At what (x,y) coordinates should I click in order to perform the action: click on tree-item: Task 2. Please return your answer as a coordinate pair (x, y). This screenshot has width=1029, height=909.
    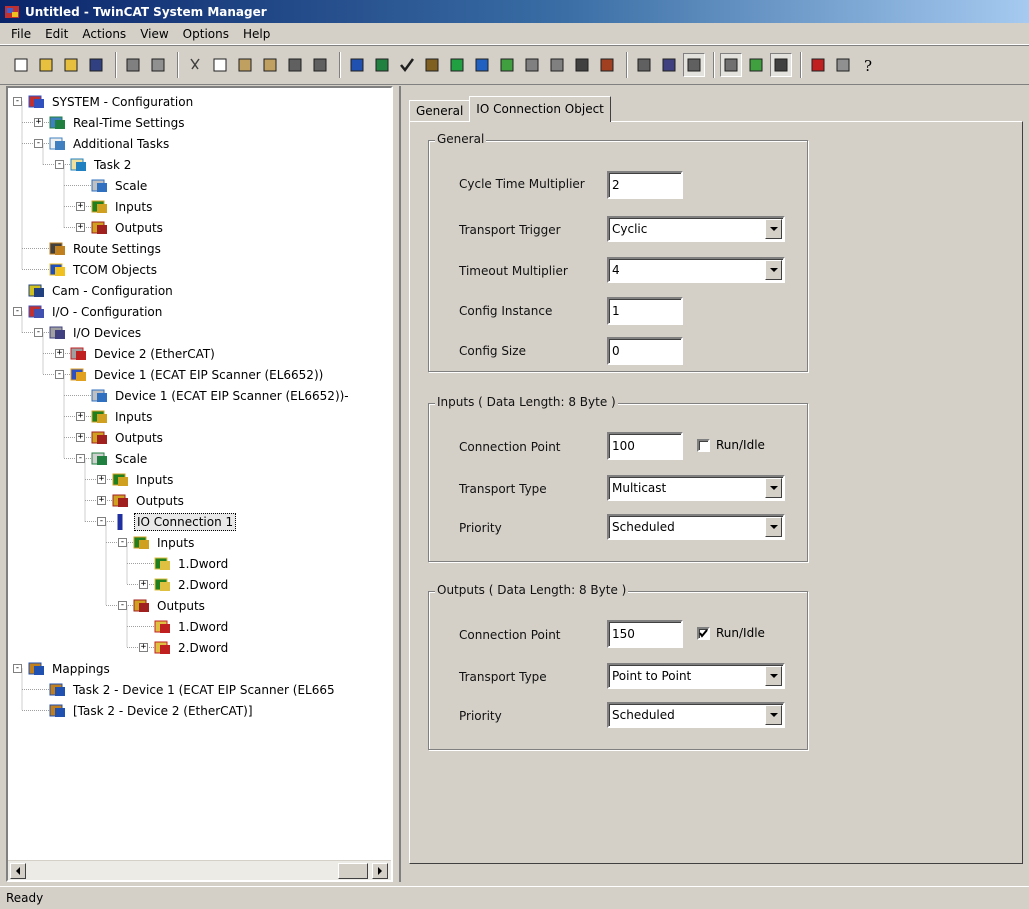
    Looking at the image, I should click on (101, 164).